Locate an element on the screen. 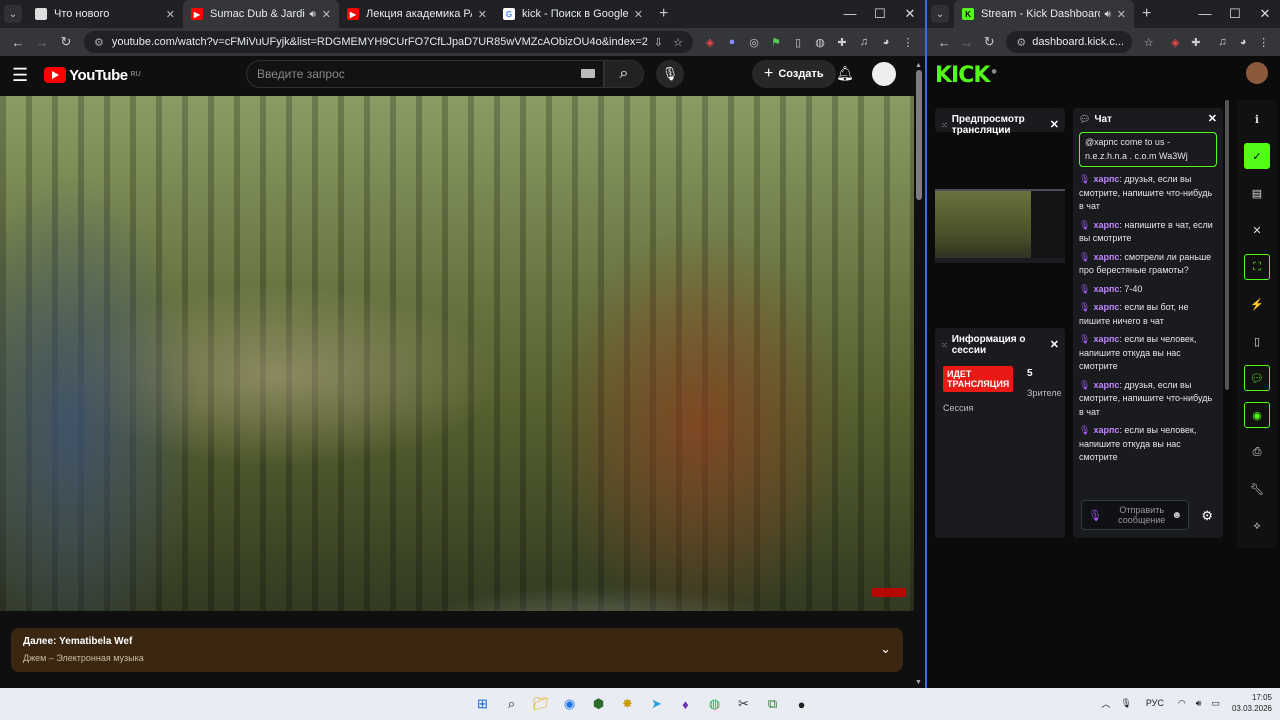 This screenshot has height=720, width=1280. scrollbar-thumb is located at coordinates (919, 135).